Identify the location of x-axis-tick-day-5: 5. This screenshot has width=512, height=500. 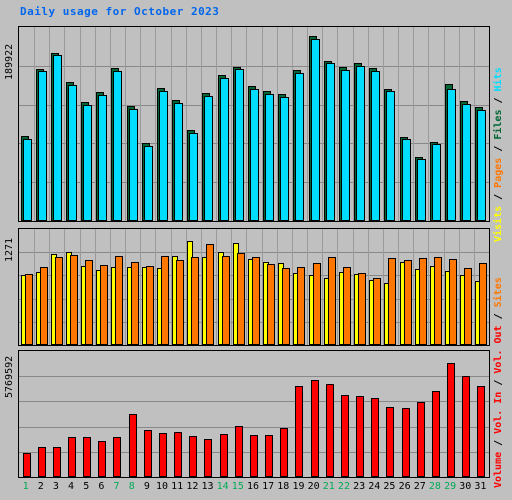
(86, 486).